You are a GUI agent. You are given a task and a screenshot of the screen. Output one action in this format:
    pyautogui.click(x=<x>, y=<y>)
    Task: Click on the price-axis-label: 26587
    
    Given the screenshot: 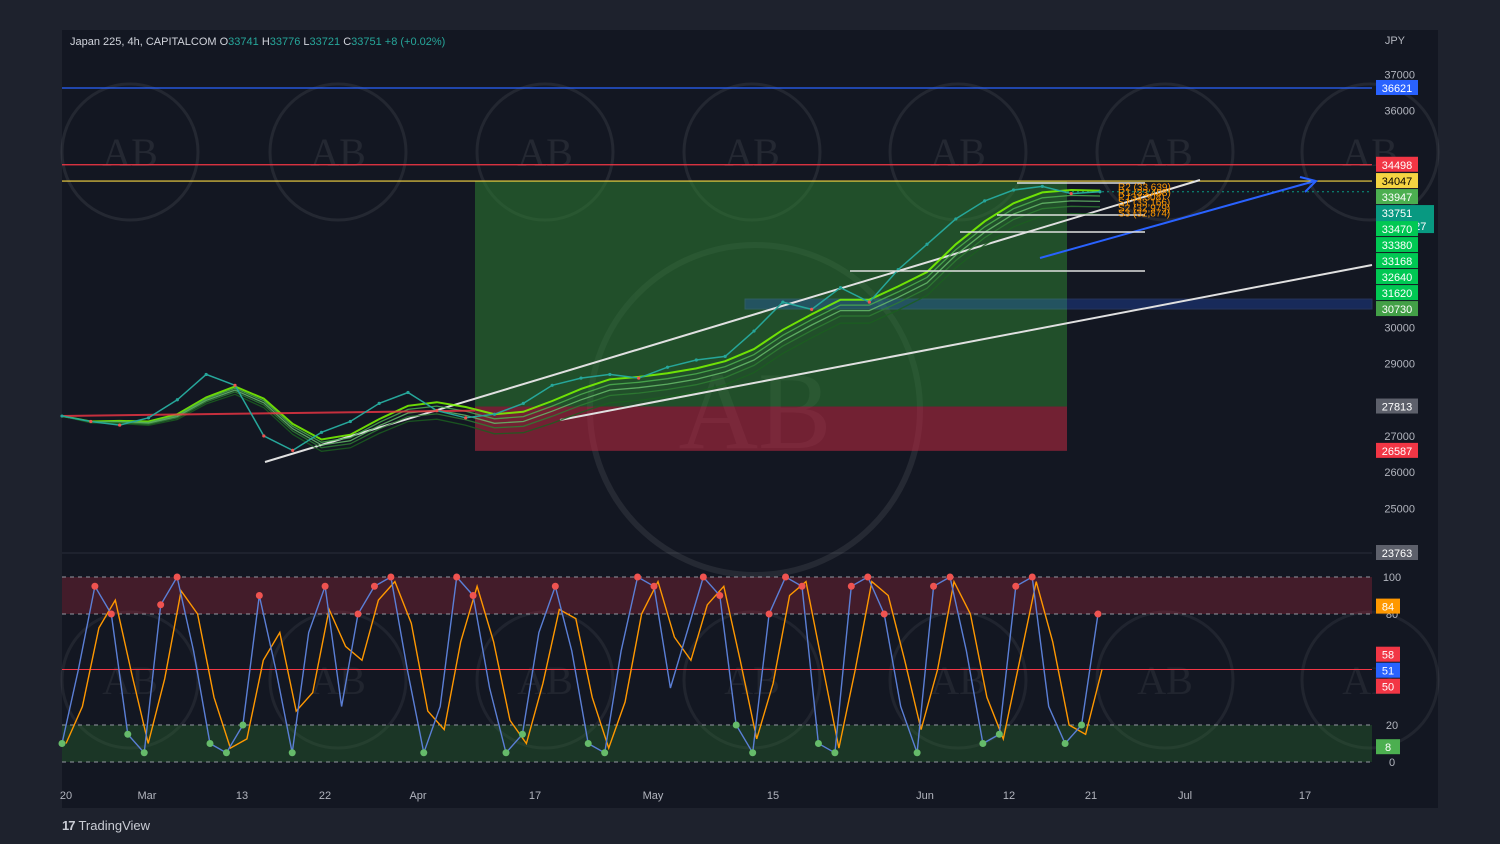 What is the action you would take?
    pyautogui.click(x=1397, y=452)
    